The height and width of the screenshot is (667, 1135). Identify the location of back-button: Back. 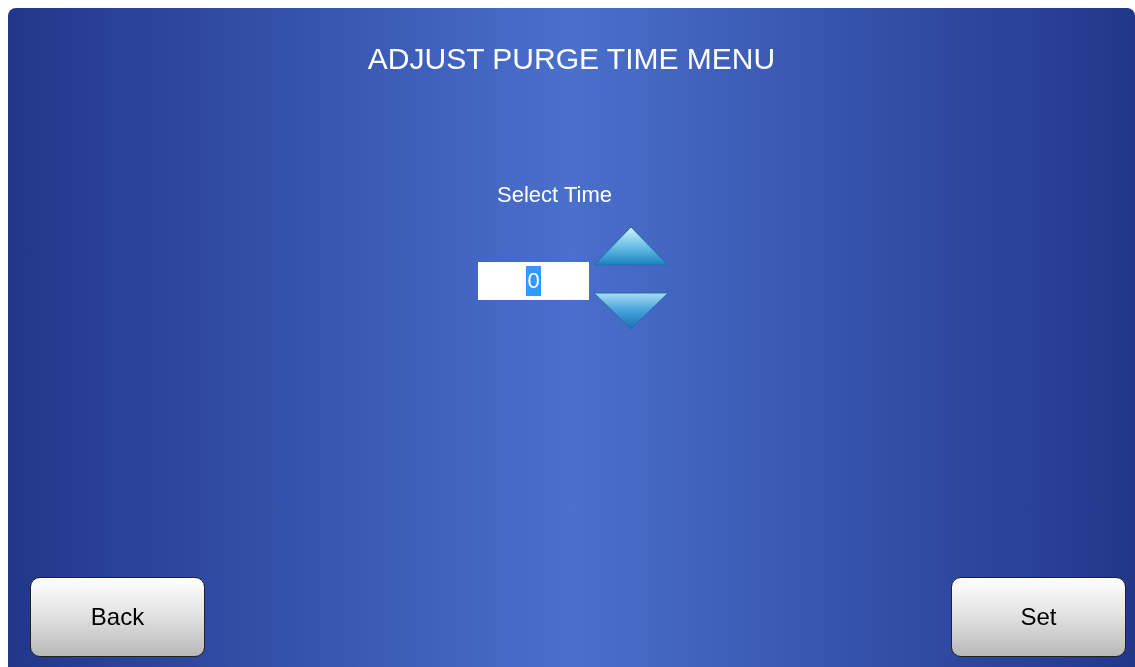
(117, 617).